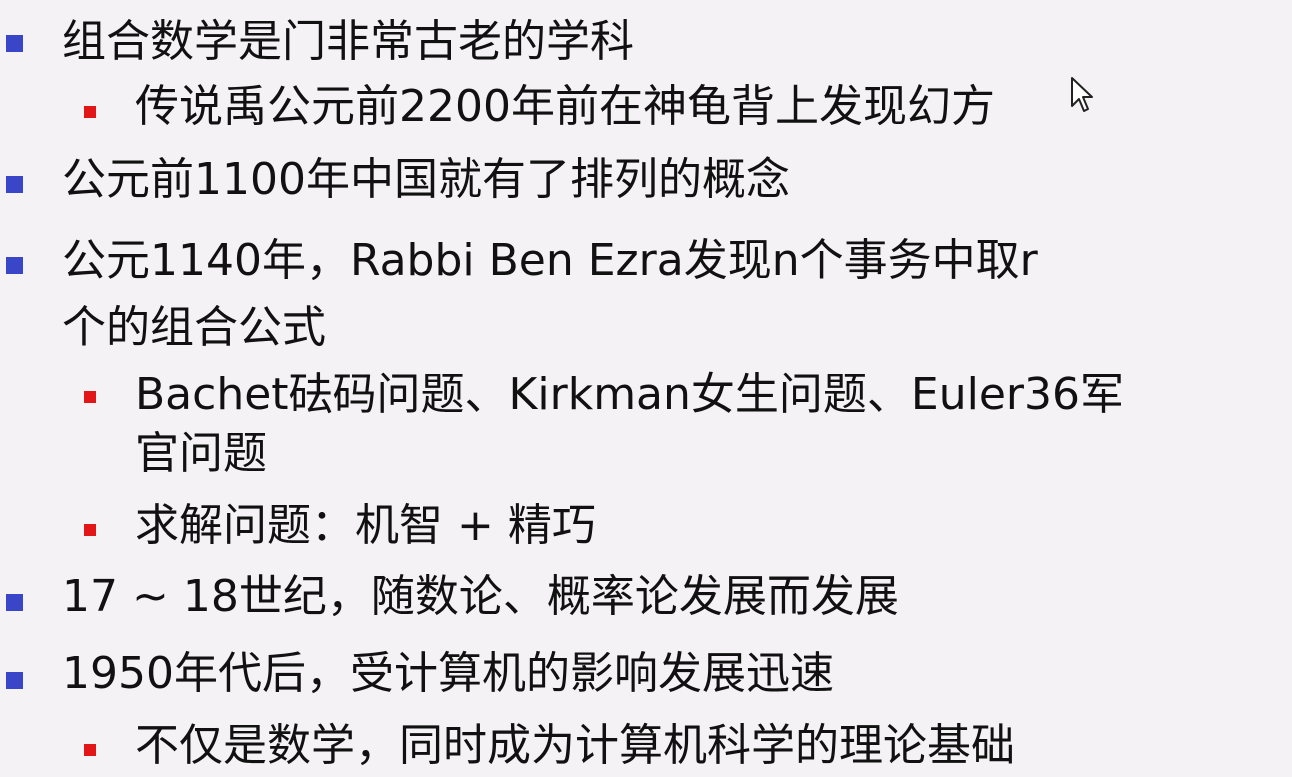 This screenshot has height=777, width=1292. I want to click on bullet-text: 组合数学是门非常古老的学科, so click(348, 41).